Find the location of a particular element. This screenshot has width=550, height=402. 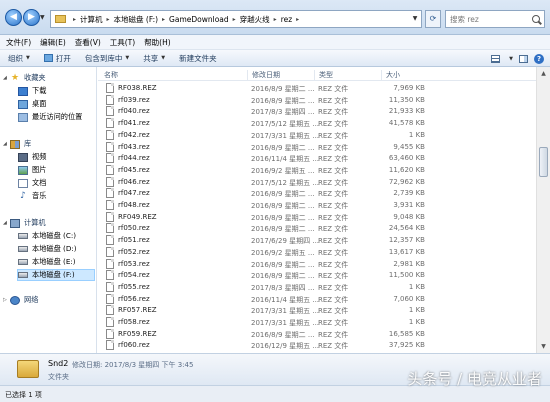

scroll-down-icon: ▼ is located at coordinates (543, 346).